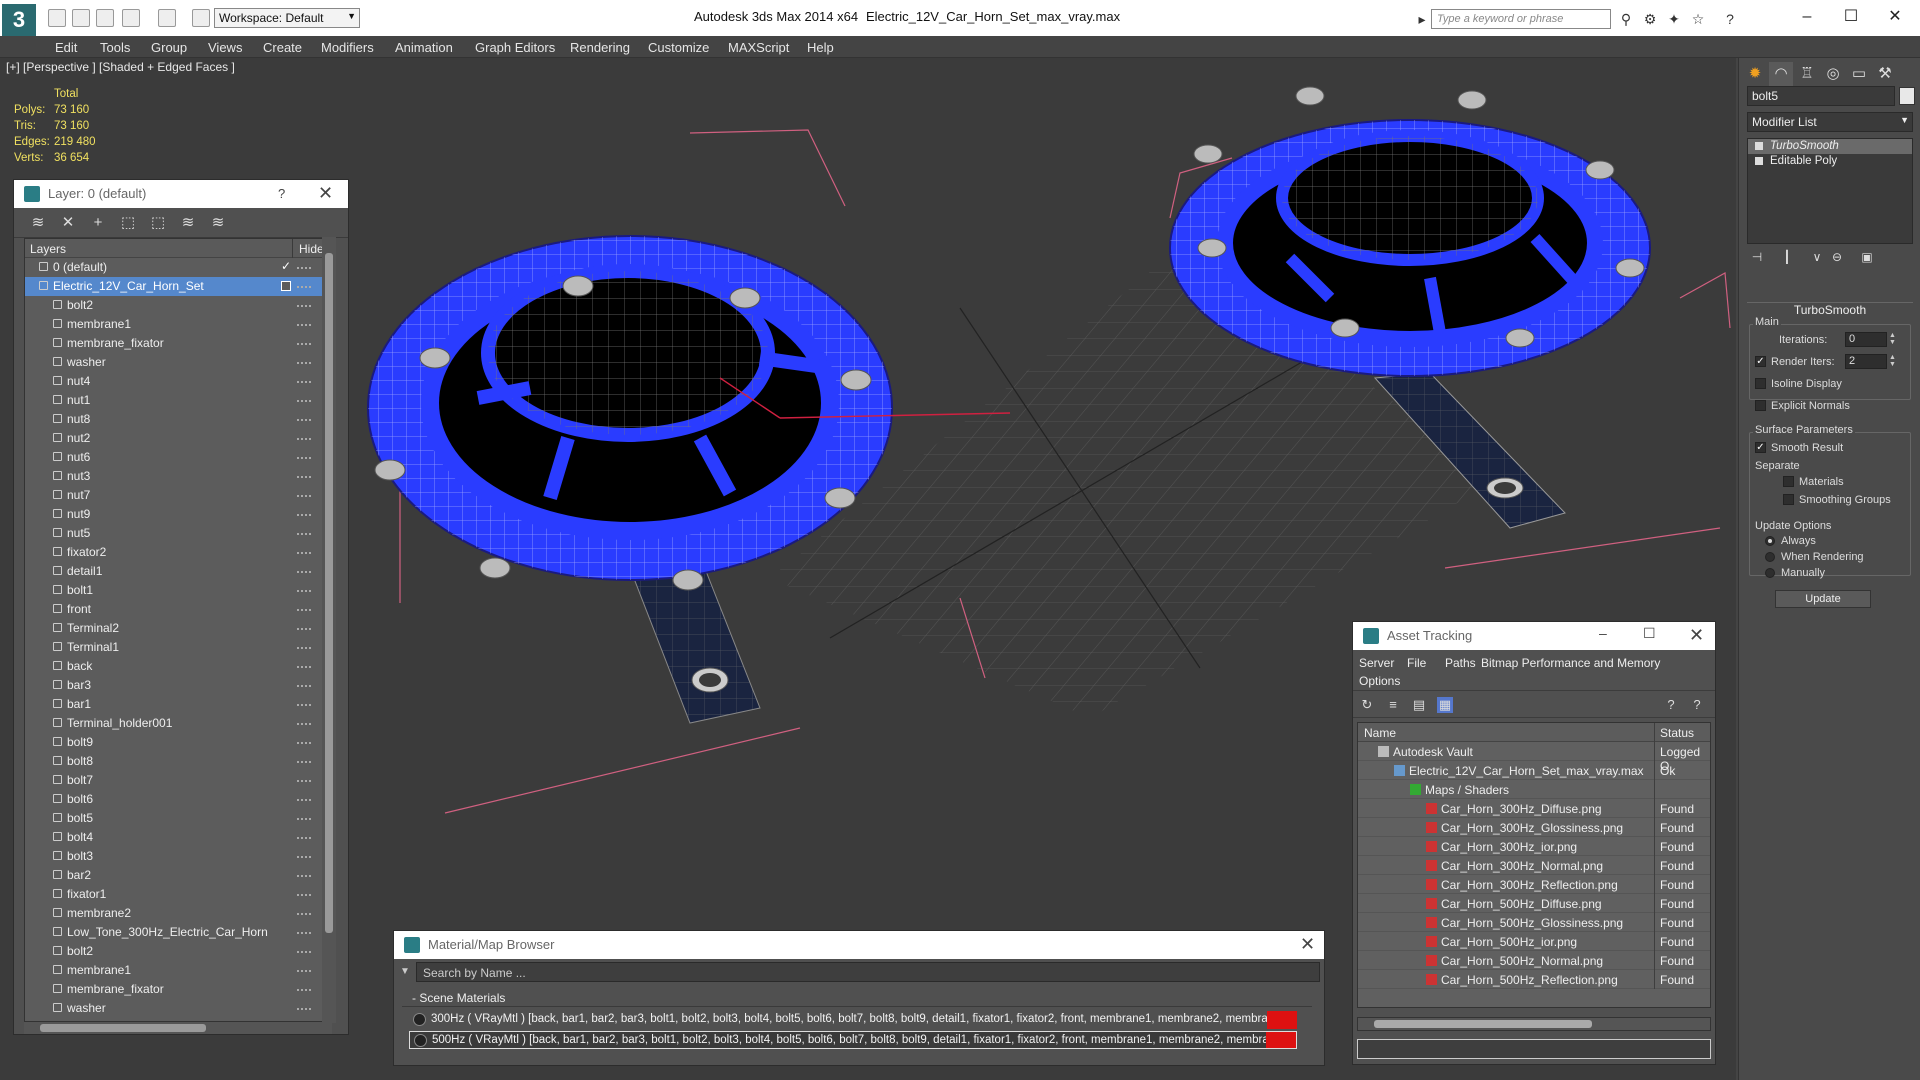 This screenshot has height=1080, width=1920. What do you see at coordinates (115, 47) in the screenshot?
I see `menu-tools: Tools` at bounding box center [115, 47].